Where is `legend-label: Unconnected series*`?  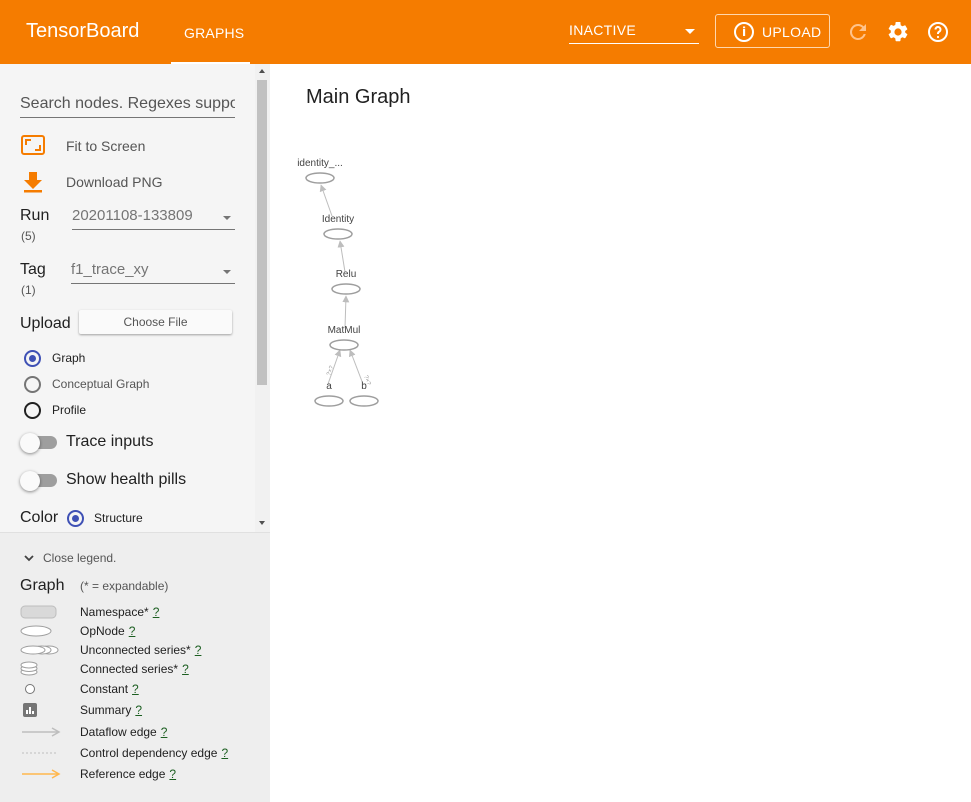
legend-label: Unconnected series* is located at coordinates (135, 650).